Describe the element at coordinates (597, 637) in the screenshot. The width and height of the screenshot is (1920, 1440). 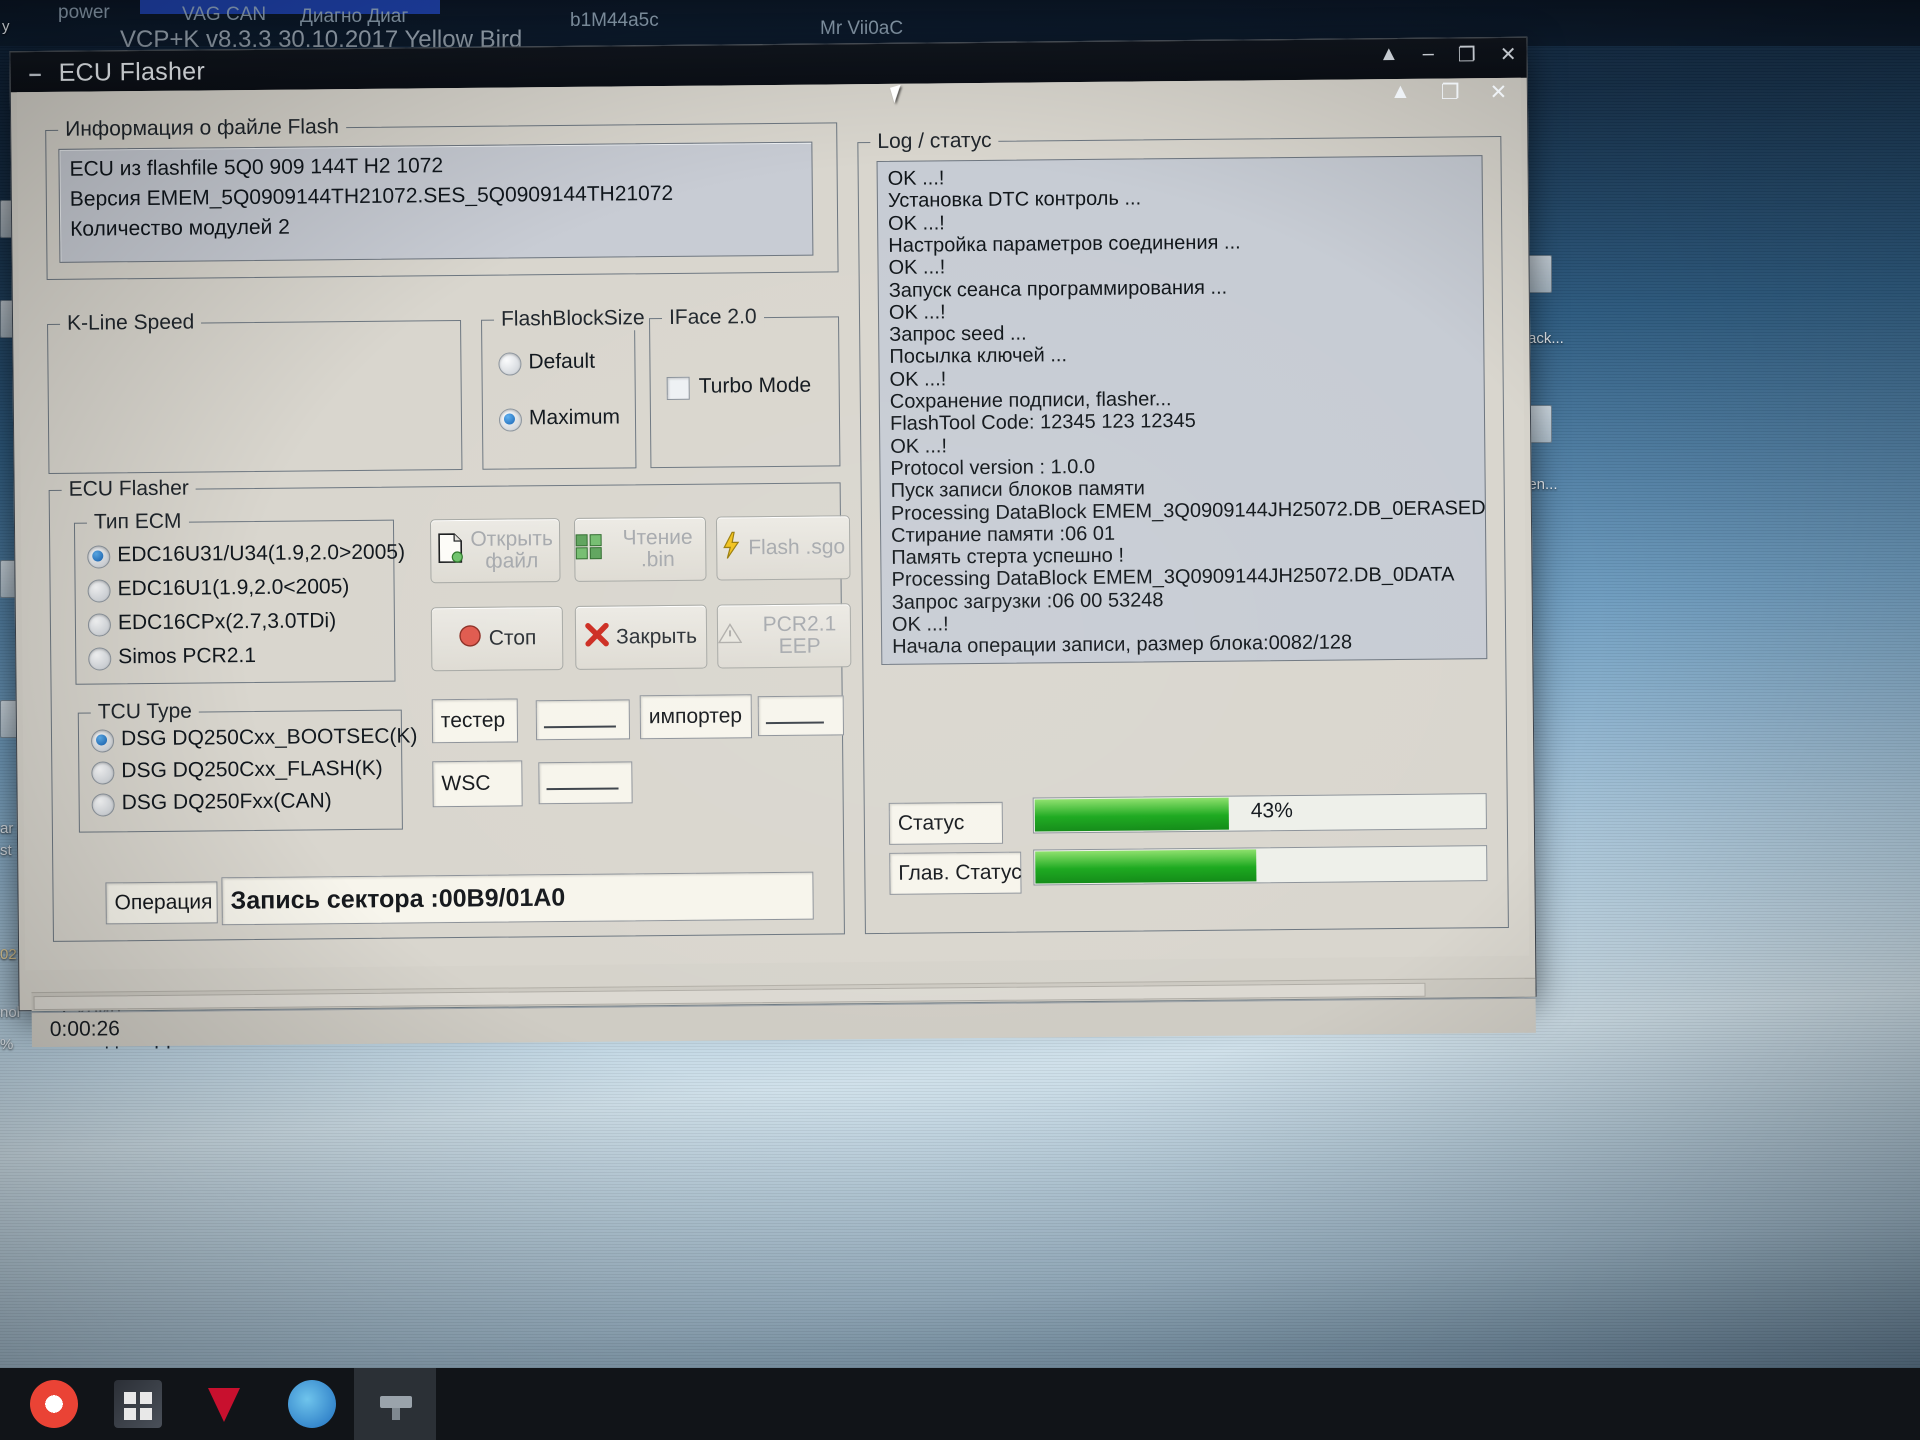
I see `red-x-icon` at that location.